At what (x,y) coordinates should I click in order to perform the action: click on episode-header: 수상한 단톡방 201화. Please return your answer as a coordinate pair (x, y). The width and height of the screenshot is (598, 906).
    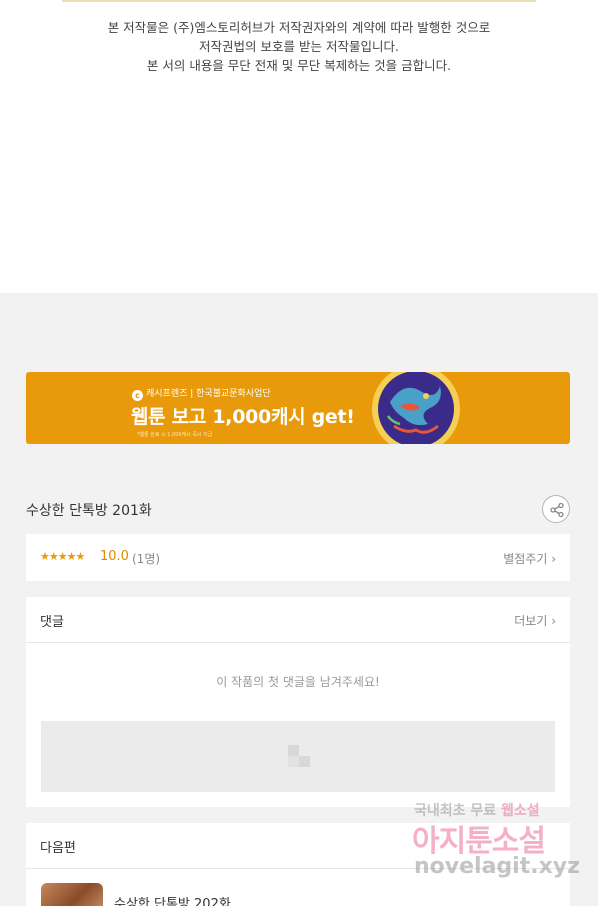
    Looking at the image, I should click on (298, 509).